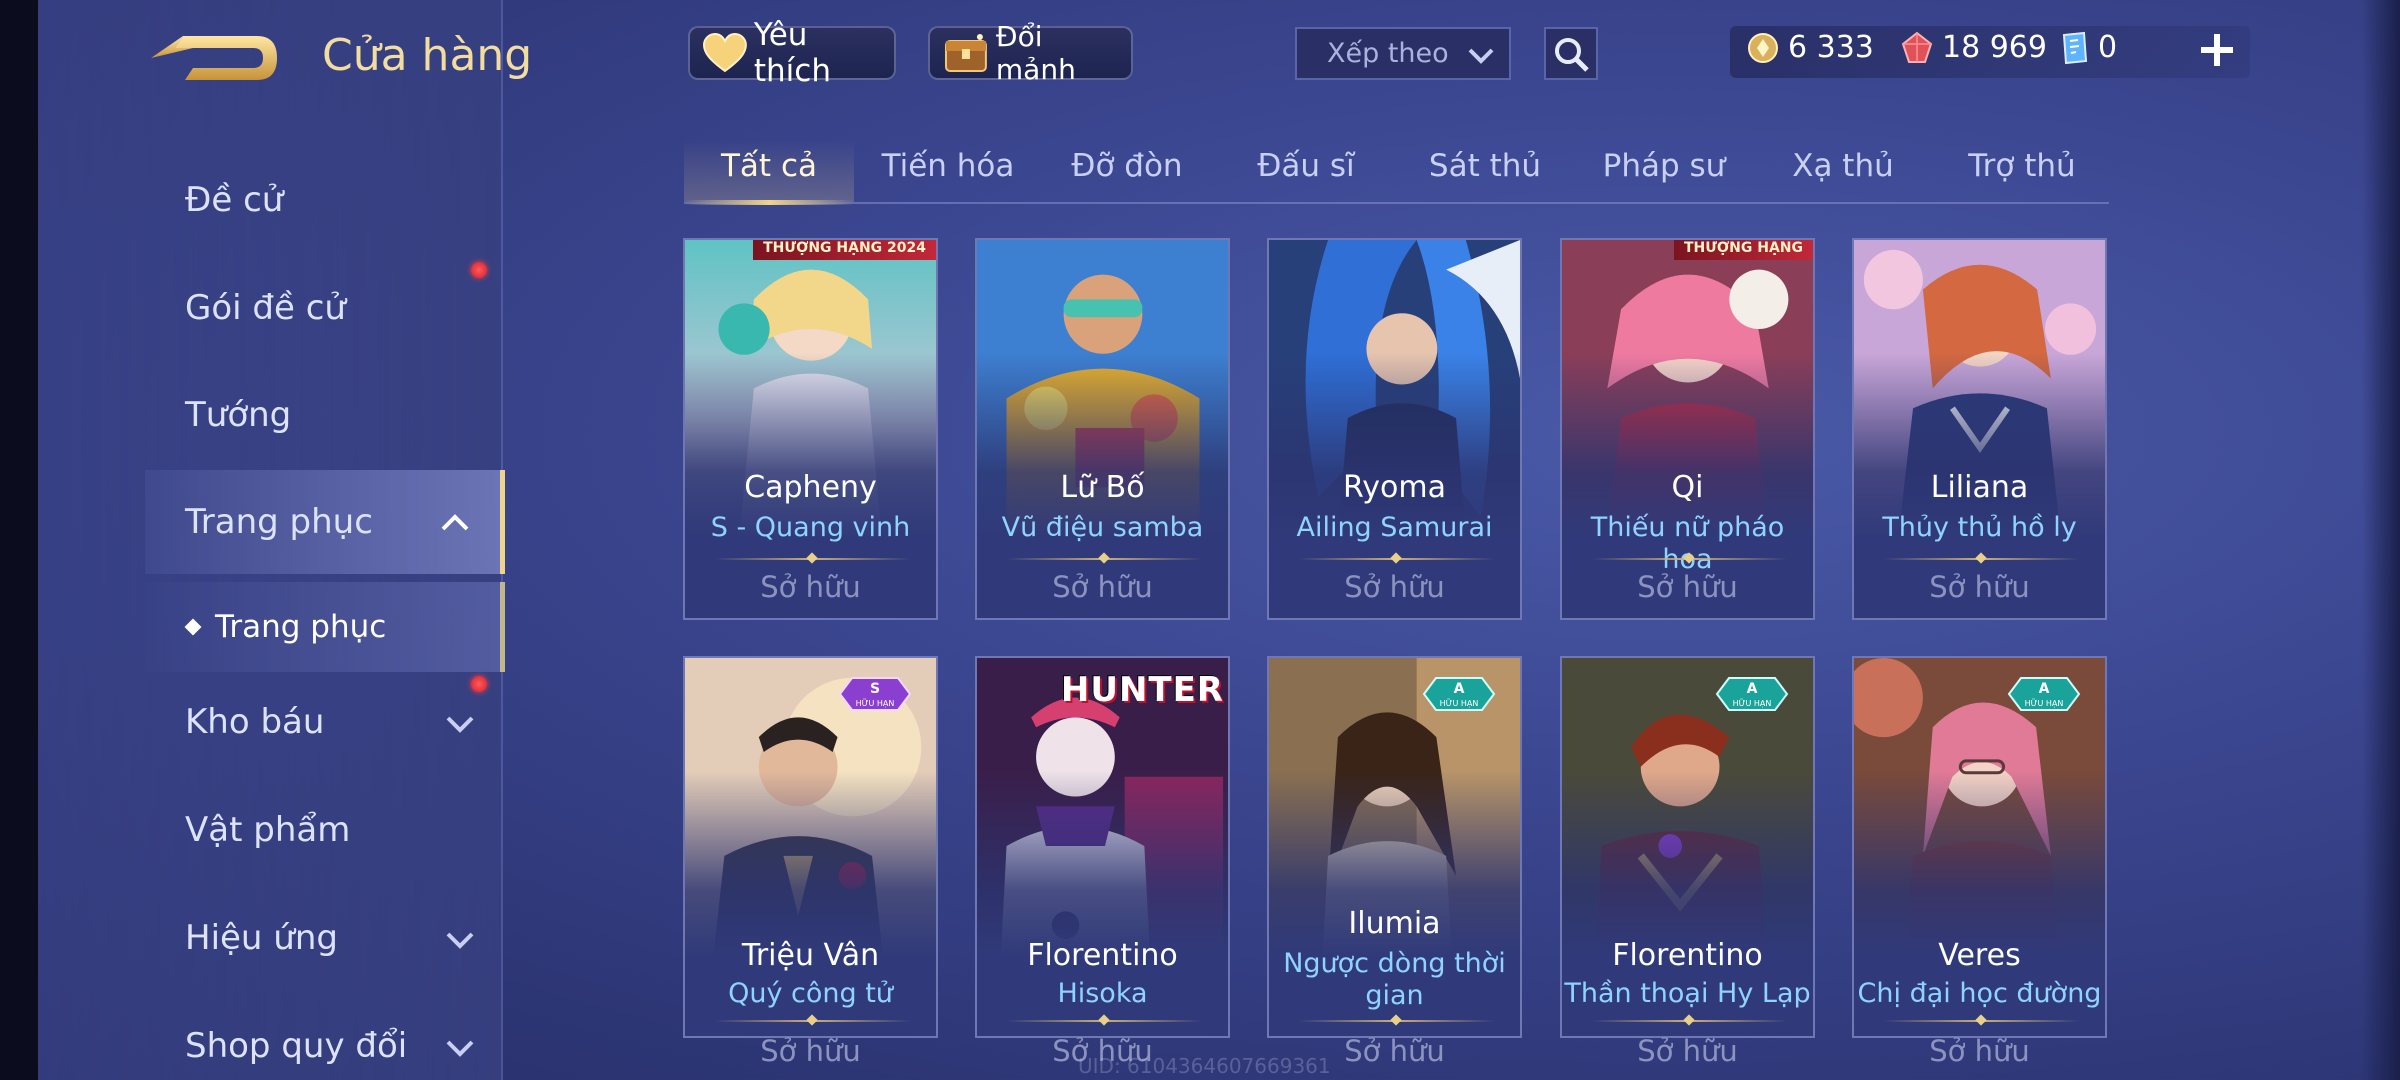 This screenshot has height=1080, width=2400. I want to click on diamond-bullet-icon, so click(193, 627).